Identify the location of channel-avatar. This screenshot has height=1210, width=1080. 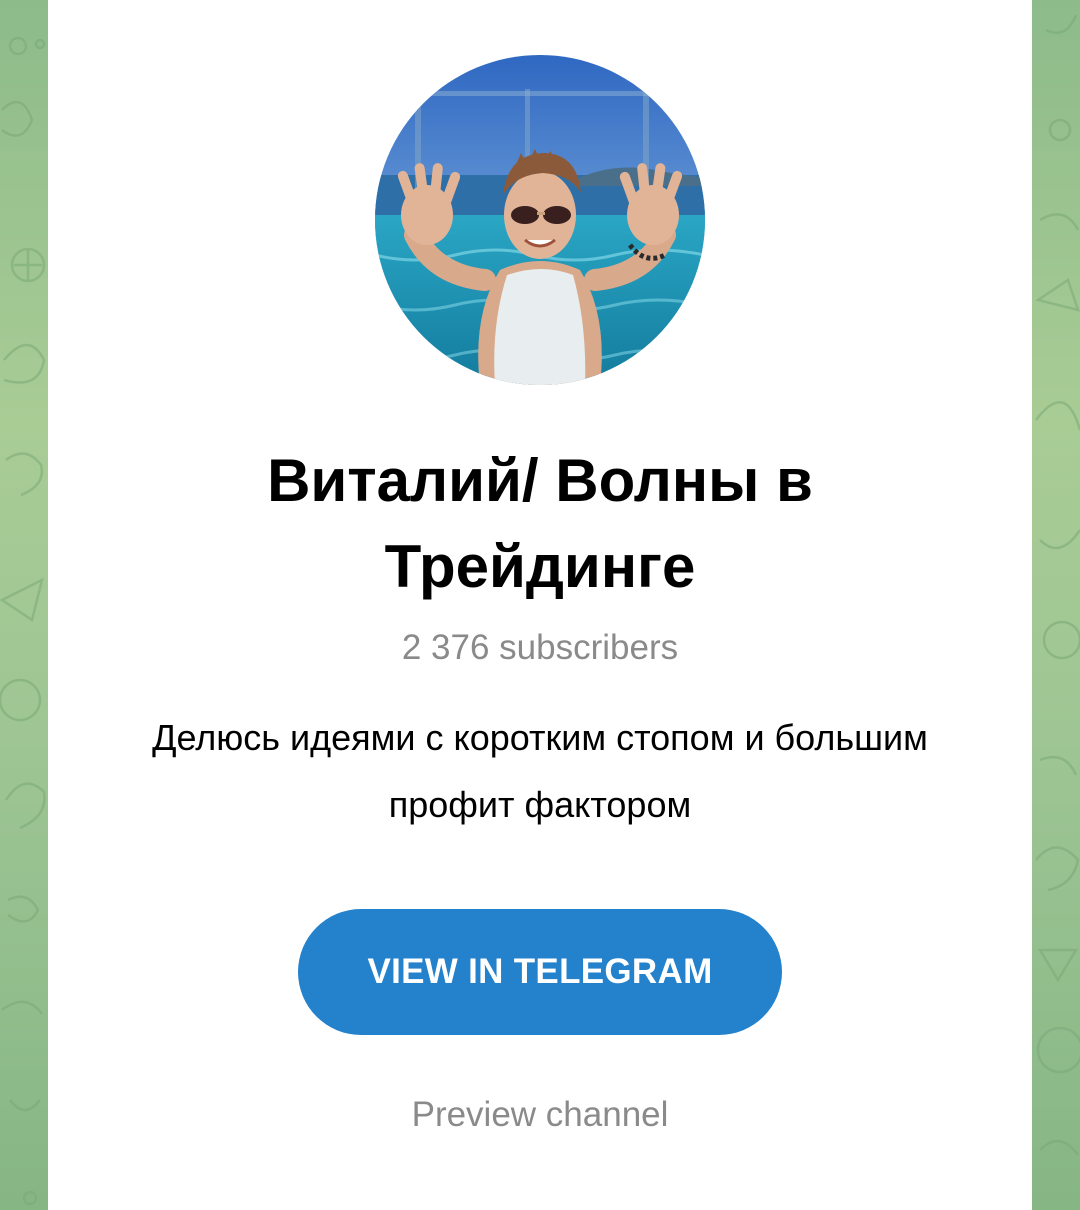
(540, 220).